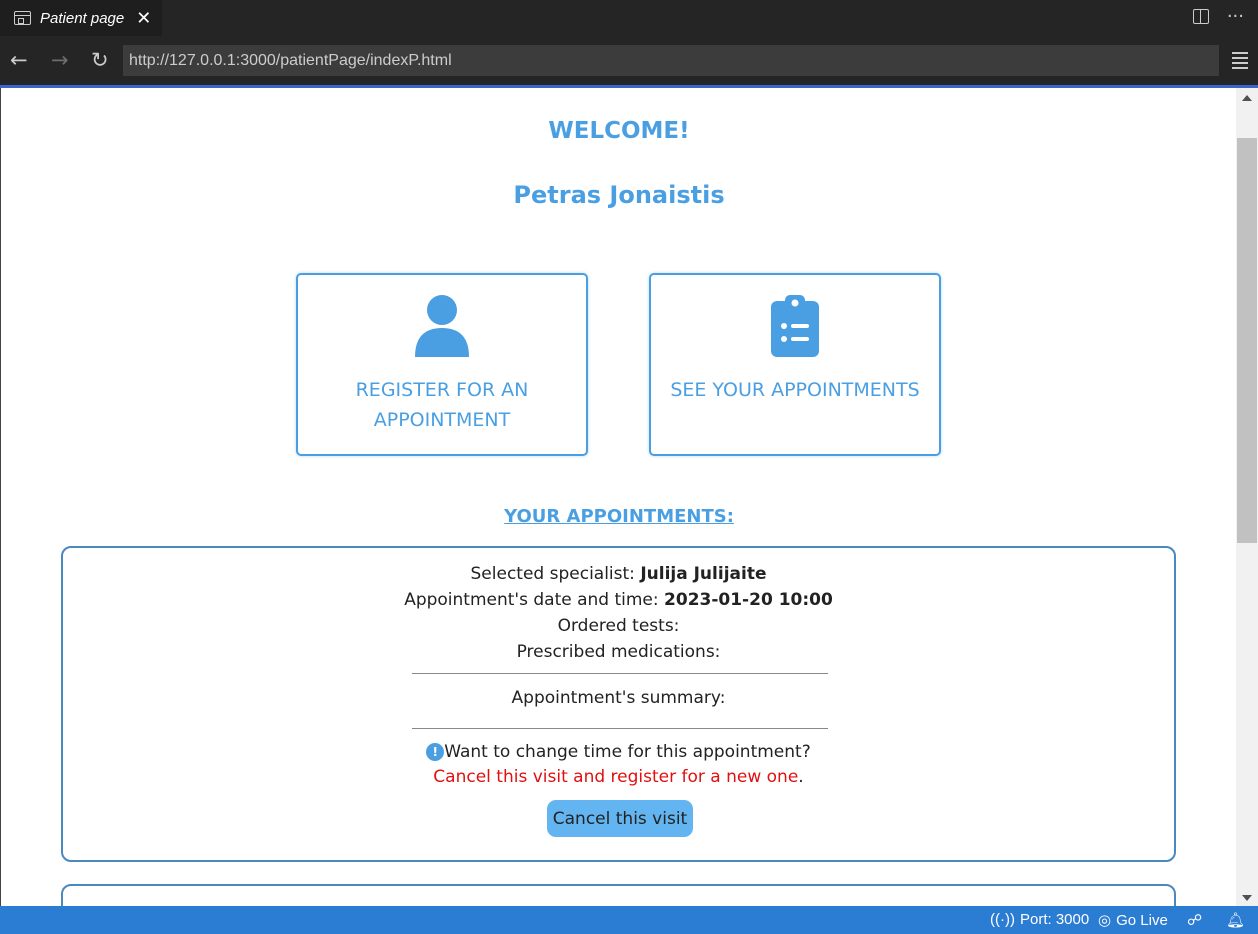 Image resolution: width=1258 pixels, height=934 pixels. What do you see at coordinates (1054, 919) in the screenshot?
I see `port-label: Port: 3000` at bounding box center [1054, 919].